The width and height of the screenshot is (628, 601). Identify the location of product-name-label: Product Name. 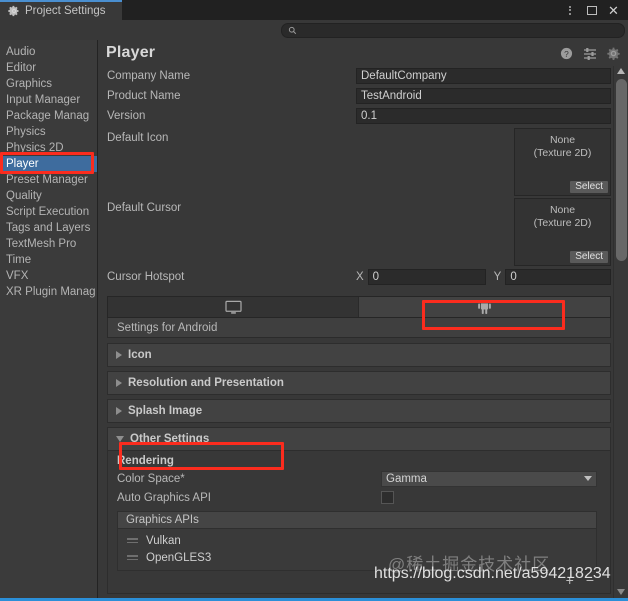
(144, 96).